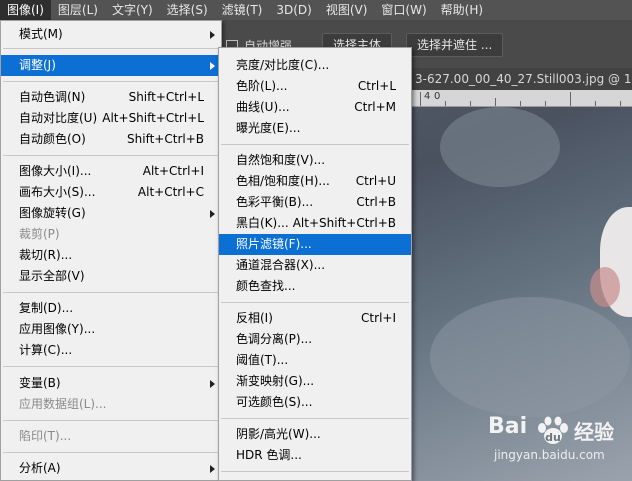 The width and height of the screenshot is (632, 481). Describe the element at coordinates (315, 107) in the screenshot. I see `menu-item-curves: 曲线(U)... Ctrl+M` at that location.